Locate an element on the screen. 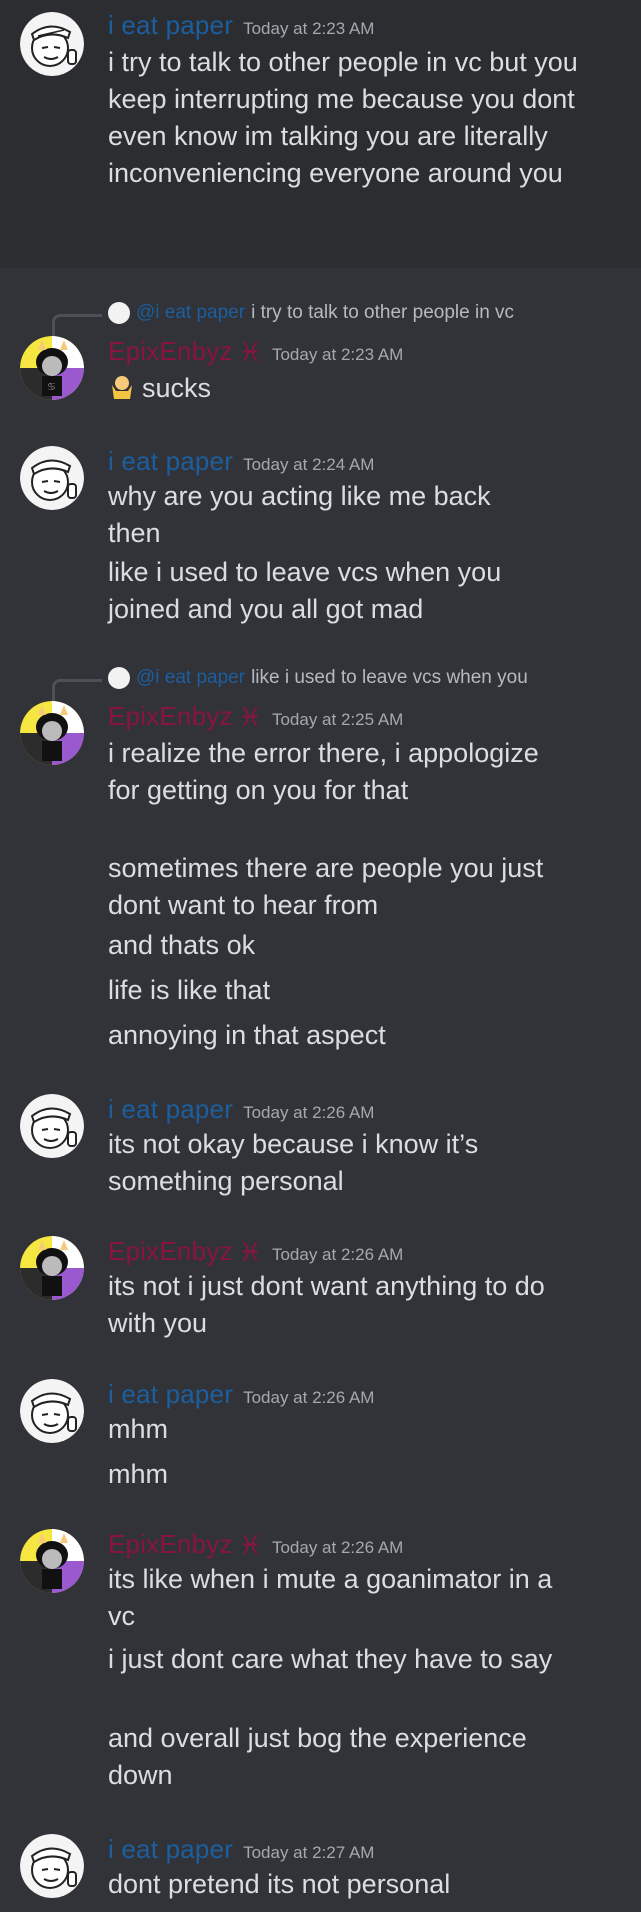 This screenshot has height=1912, width=641. epix-avatar-icon: ♋ is located at coordinates (52, 368).